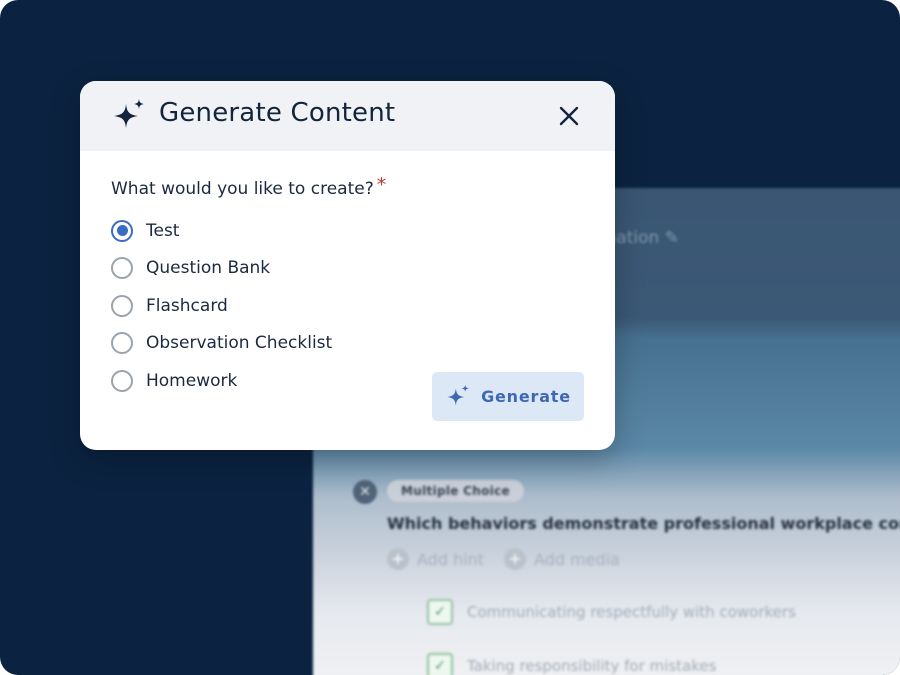 The width and height of the screenshot is (900, 675). I want to click on generate-button-label: Generate, so click(526, 396).